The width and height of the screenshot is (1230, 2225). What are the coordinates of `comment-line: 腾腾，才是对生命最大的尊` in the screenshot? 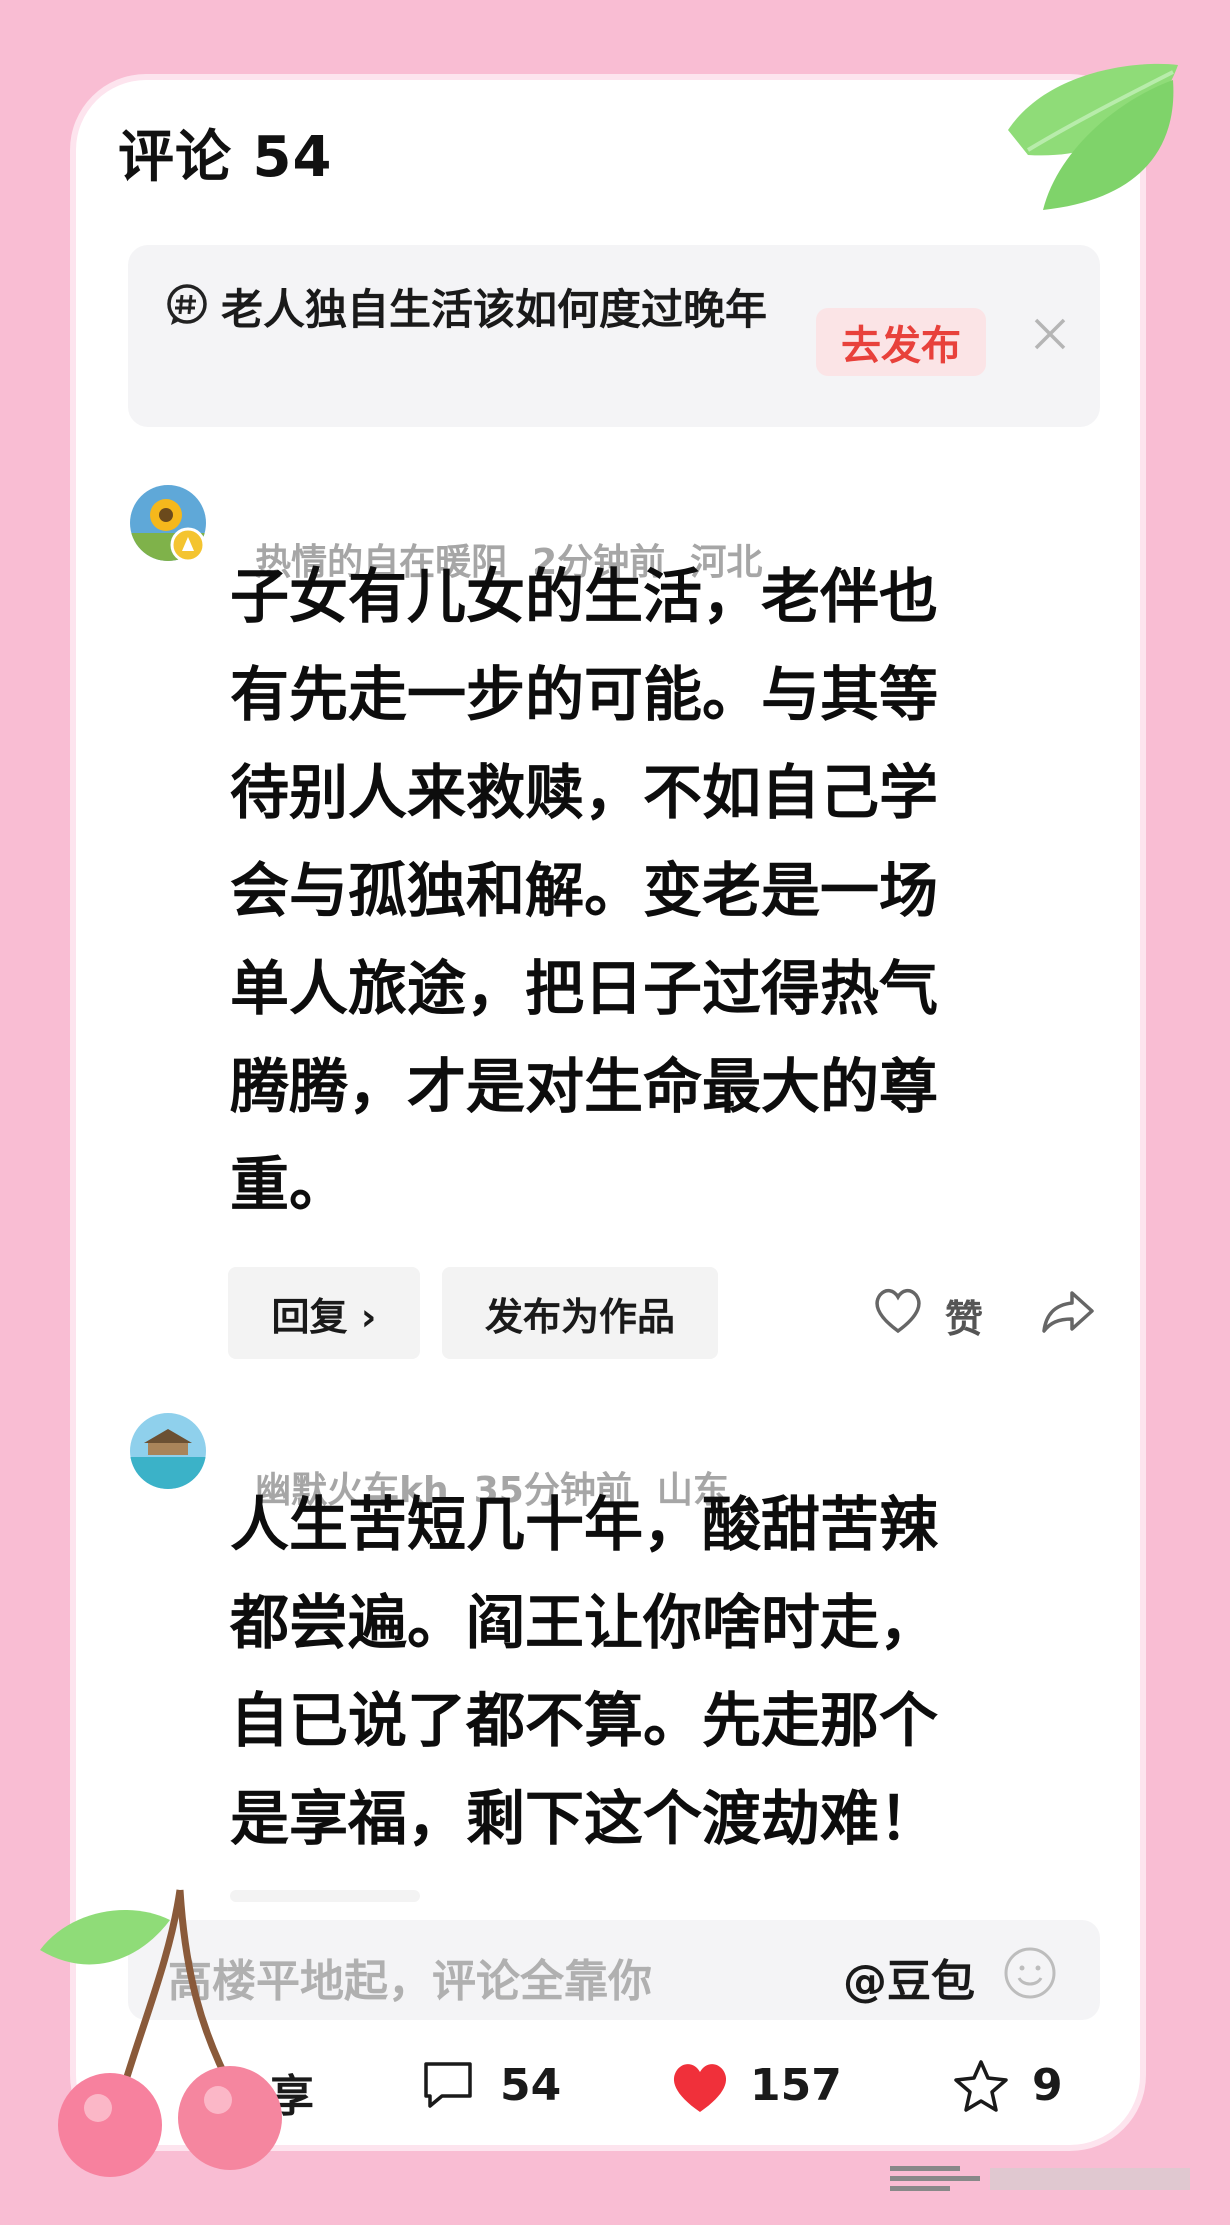 It's located at (584, 1086).